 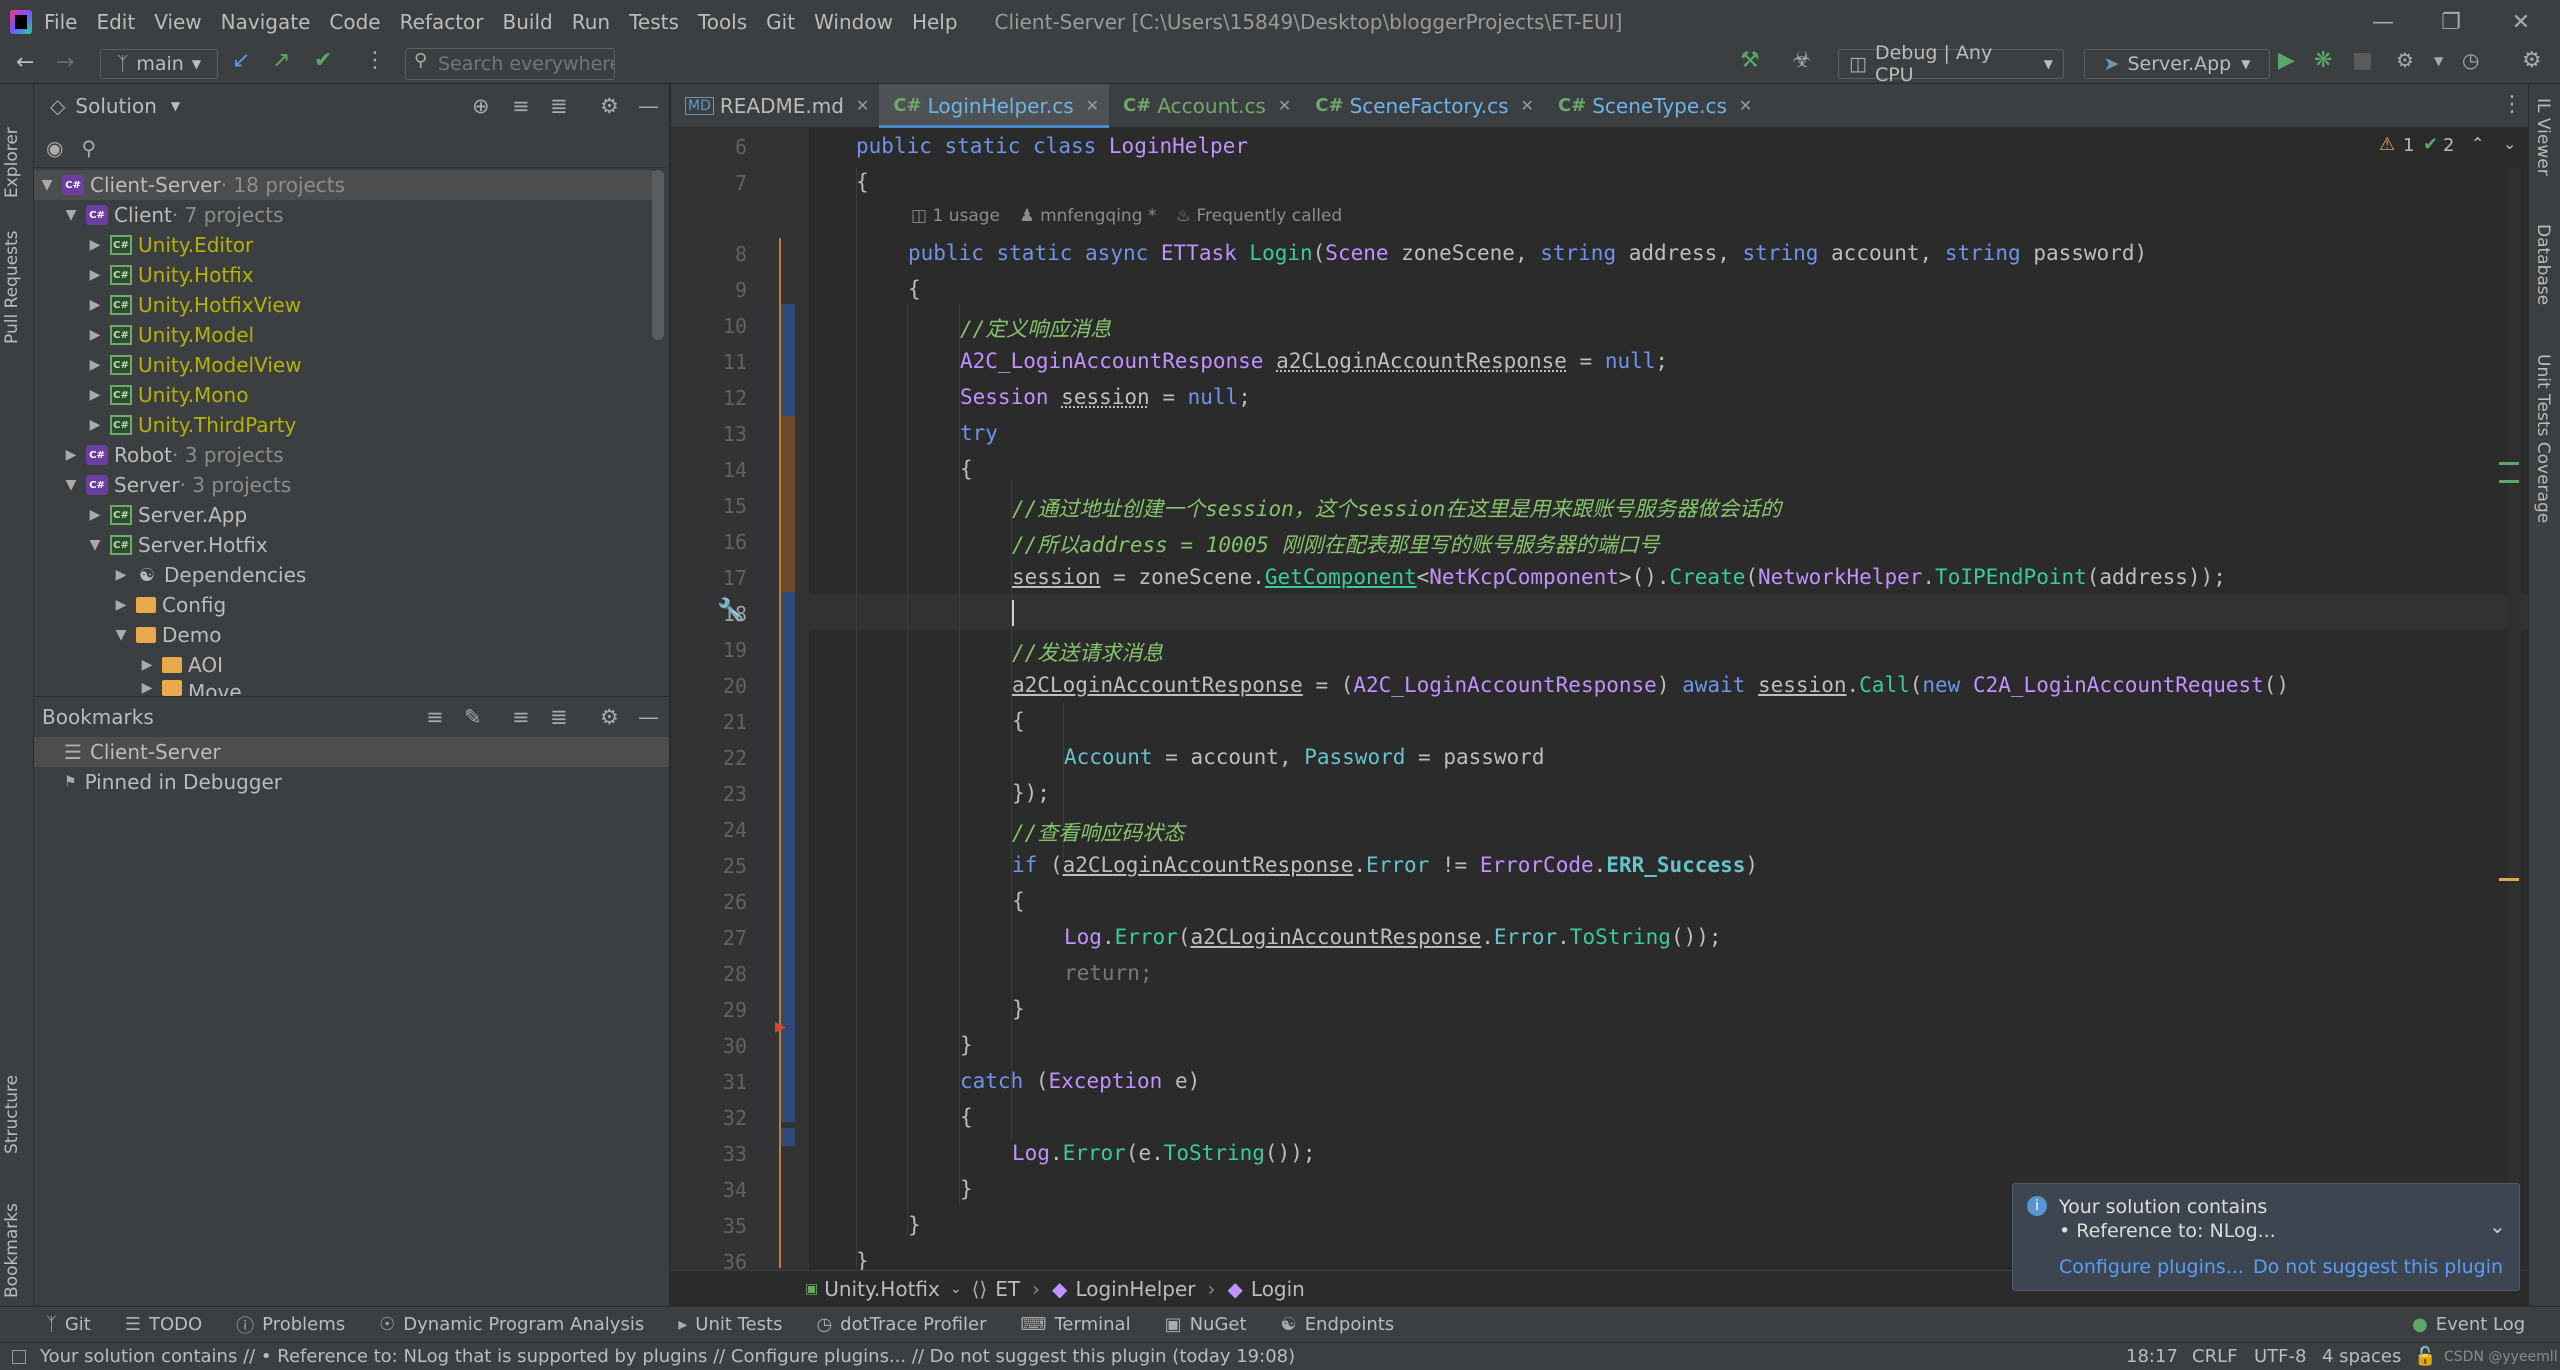 I want to click on solution-filter-icon: ◉, so click(x=54, y=148).